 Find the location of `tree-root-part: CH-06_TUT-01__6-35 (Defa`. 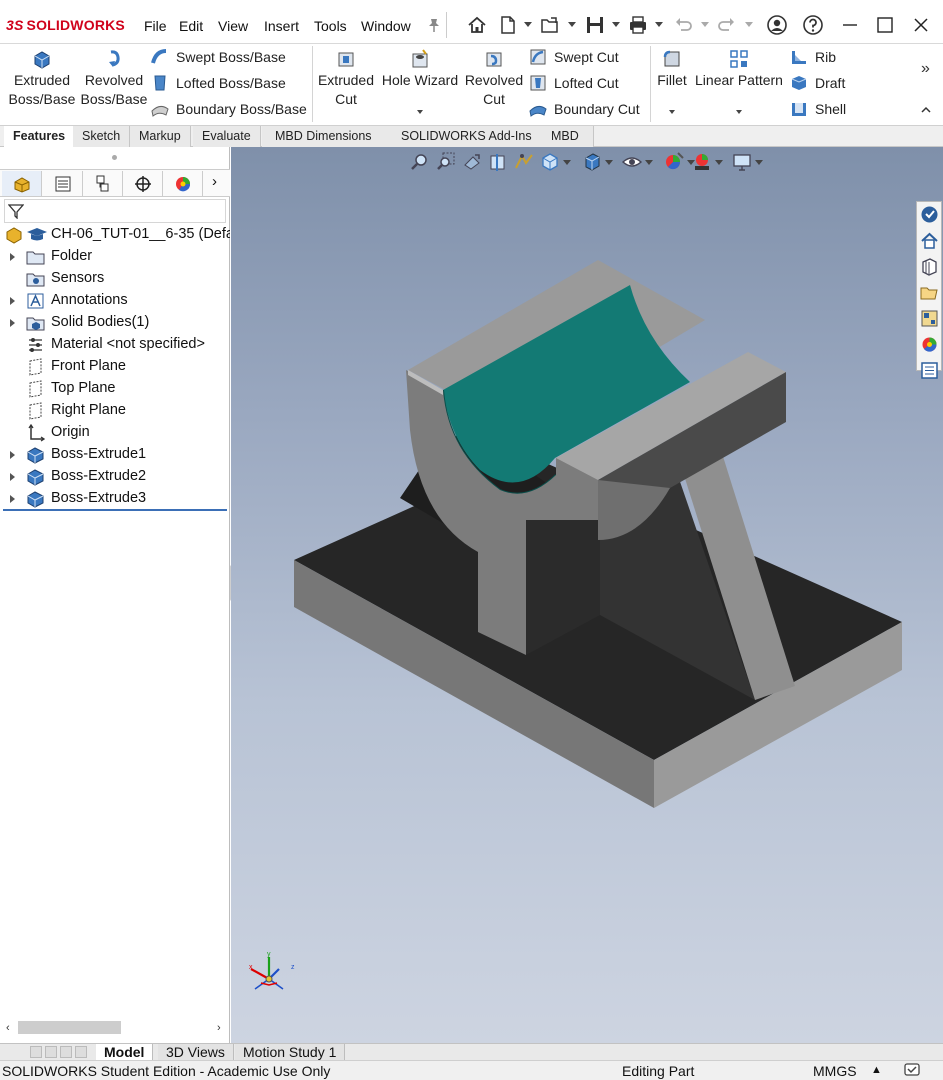

tree-root-part: CH-06_TUT-01__6-35 (Defa is located at coordinates (115, 235).